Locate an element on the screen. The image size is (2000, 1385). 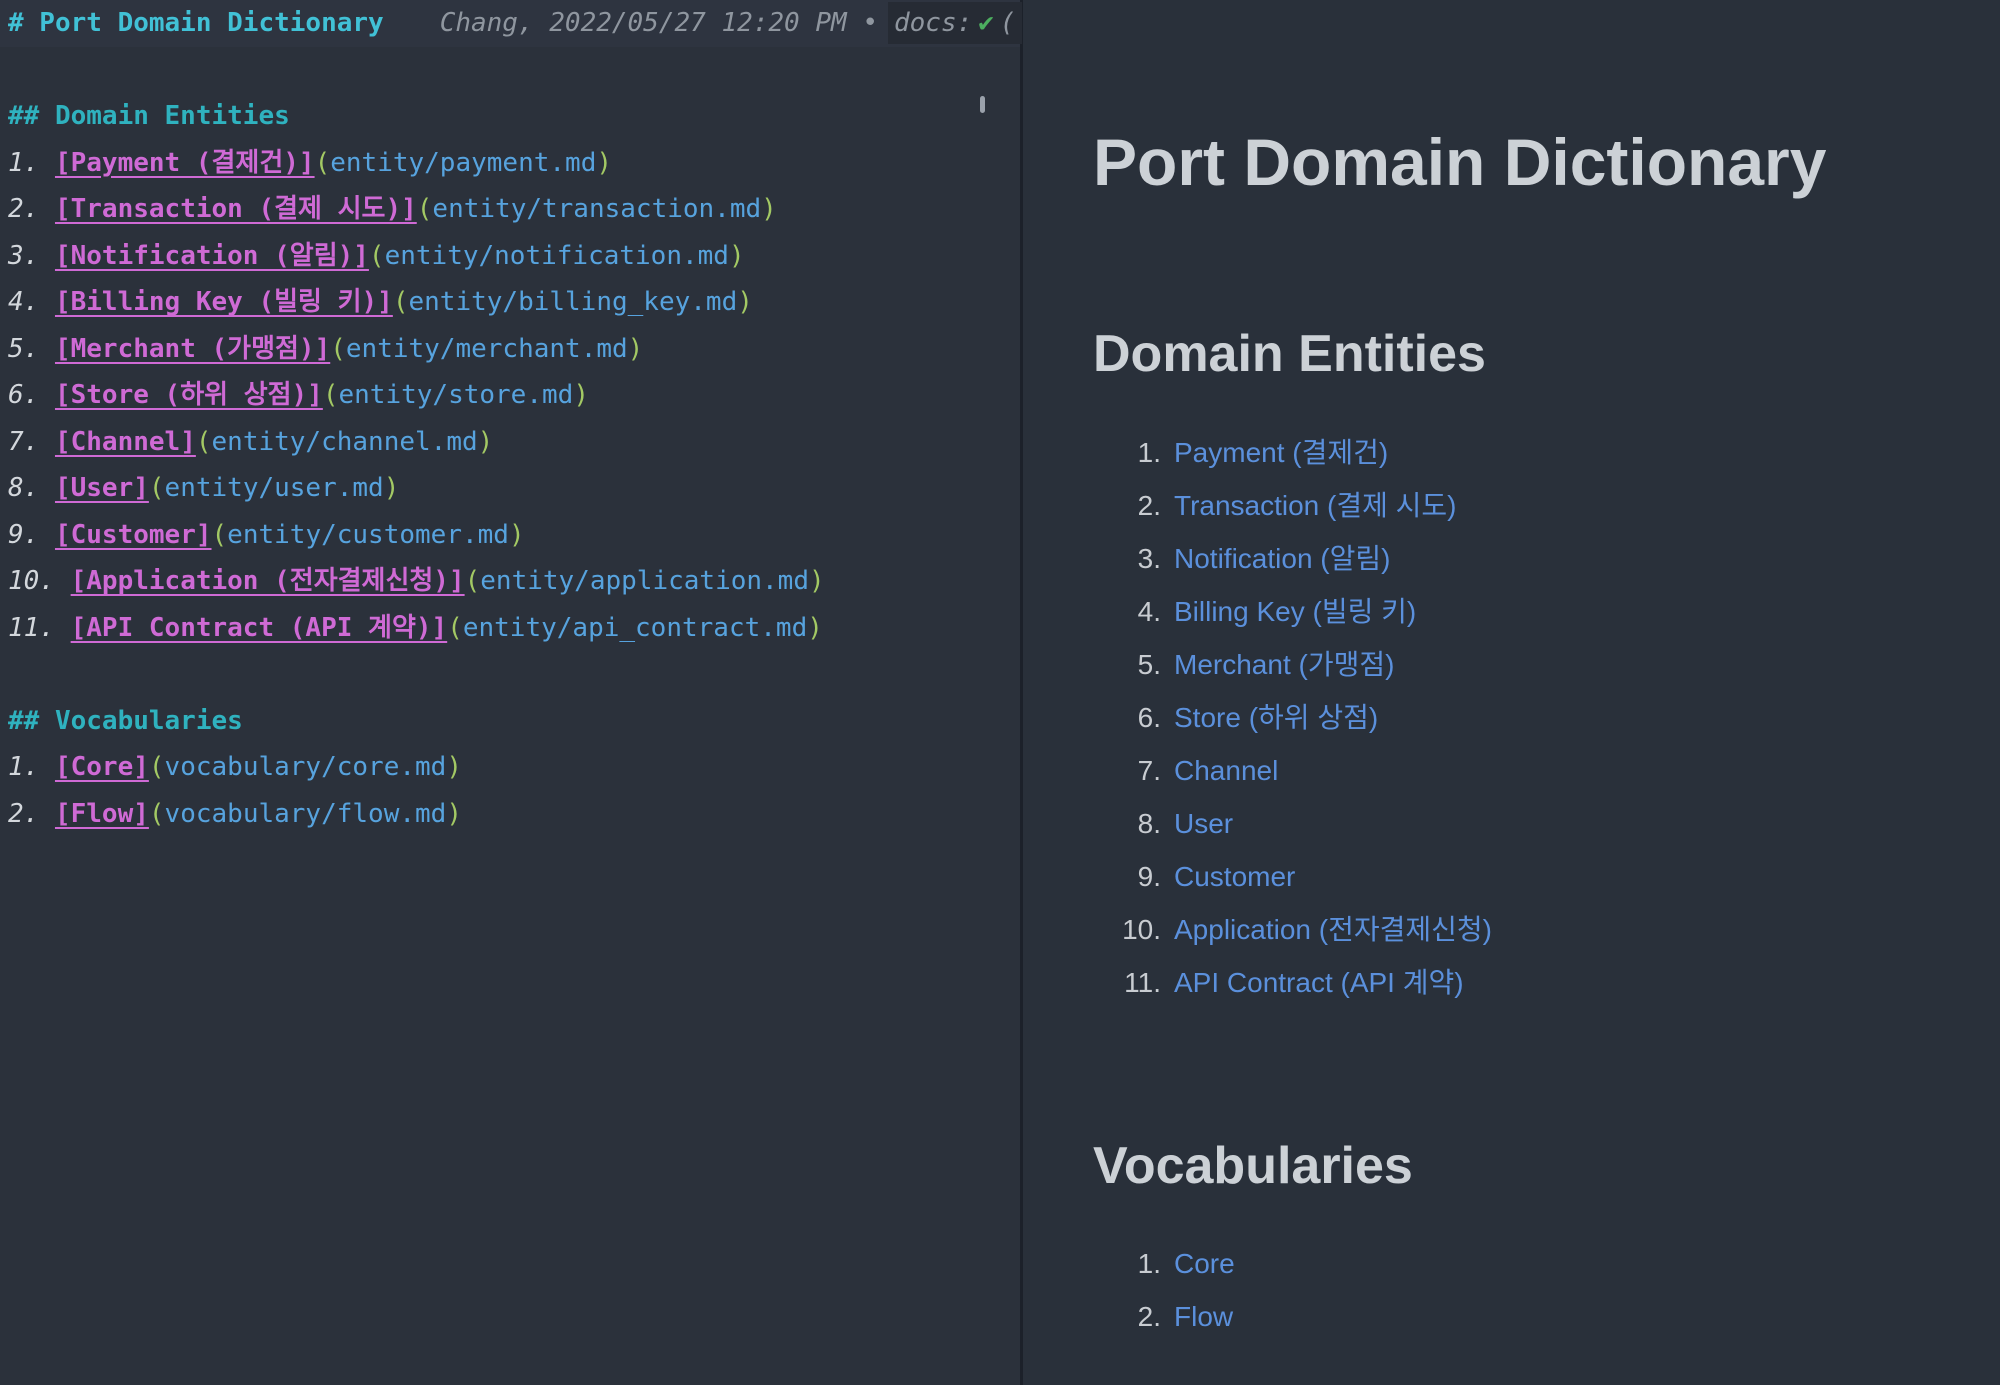
preview-link: Flow is located at coordinates (1203, 1316).